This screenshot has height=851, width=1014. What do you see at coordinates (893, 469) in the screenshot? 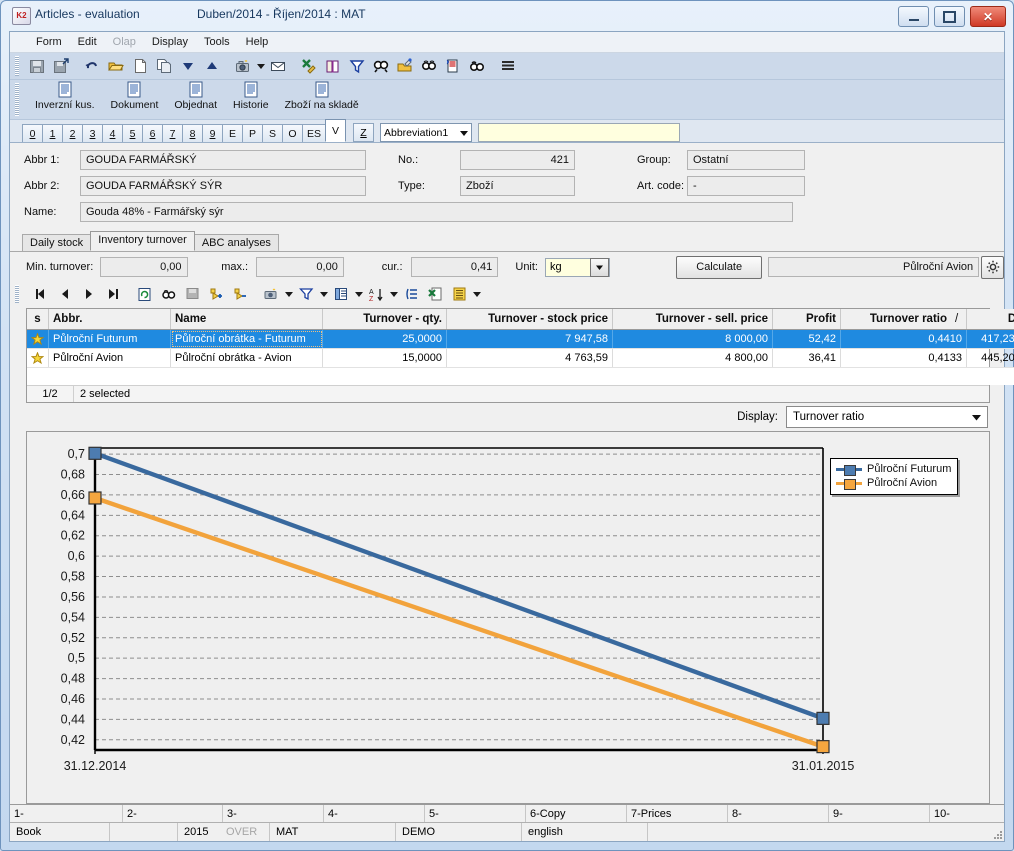
I see `legend-item-0: Půlroční Futurum` at bounding box center [893, 469].